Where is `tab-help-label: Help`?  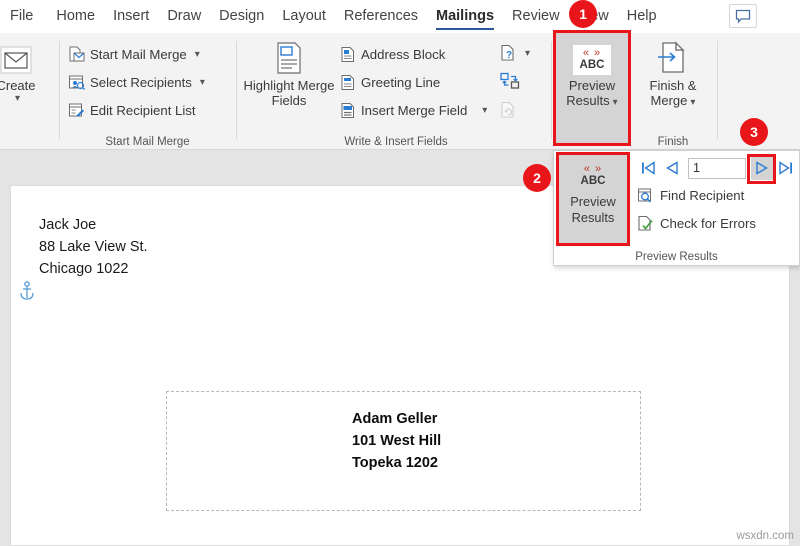
tab-help-label: Help is located at coordinates (641, 16).